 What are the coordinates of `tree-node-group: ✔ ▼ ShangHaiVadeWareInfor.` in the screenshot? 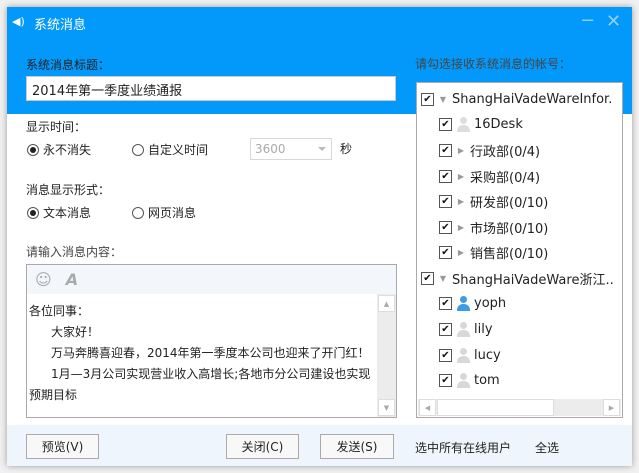 It's located at (516, 99).